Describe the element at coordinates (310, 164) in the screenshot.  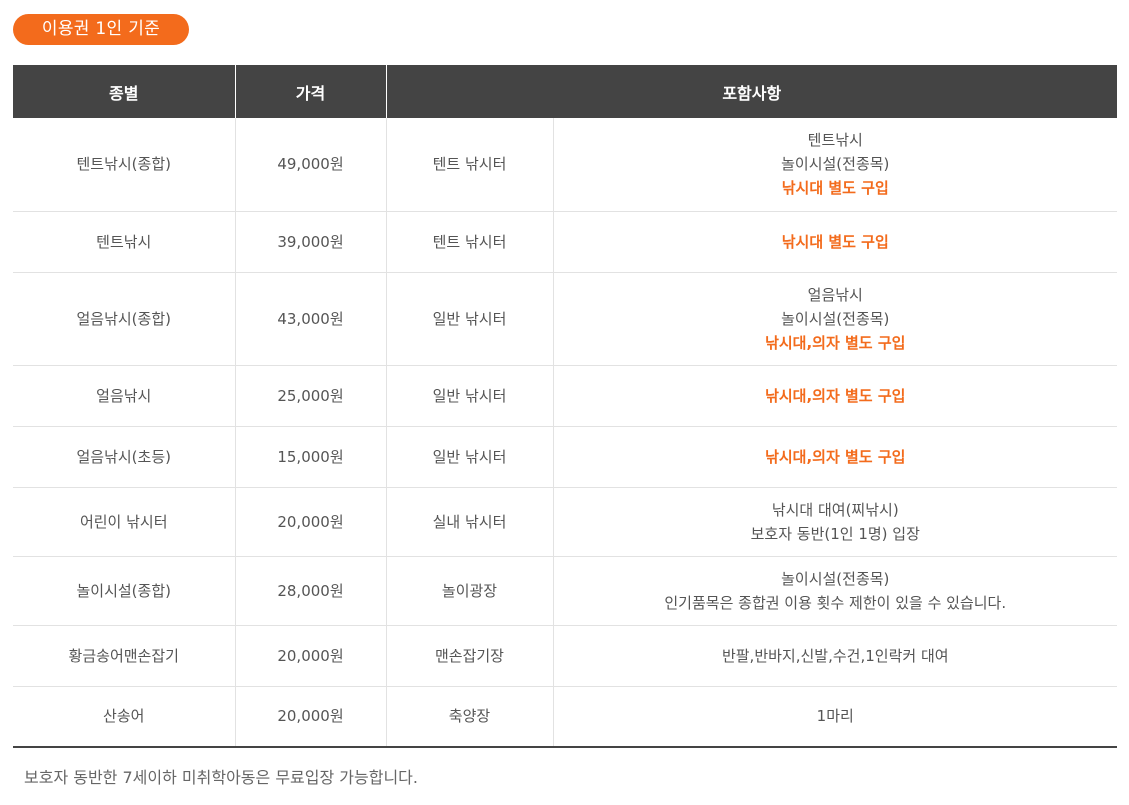
I see `cell-price: 49,000원` at that location.